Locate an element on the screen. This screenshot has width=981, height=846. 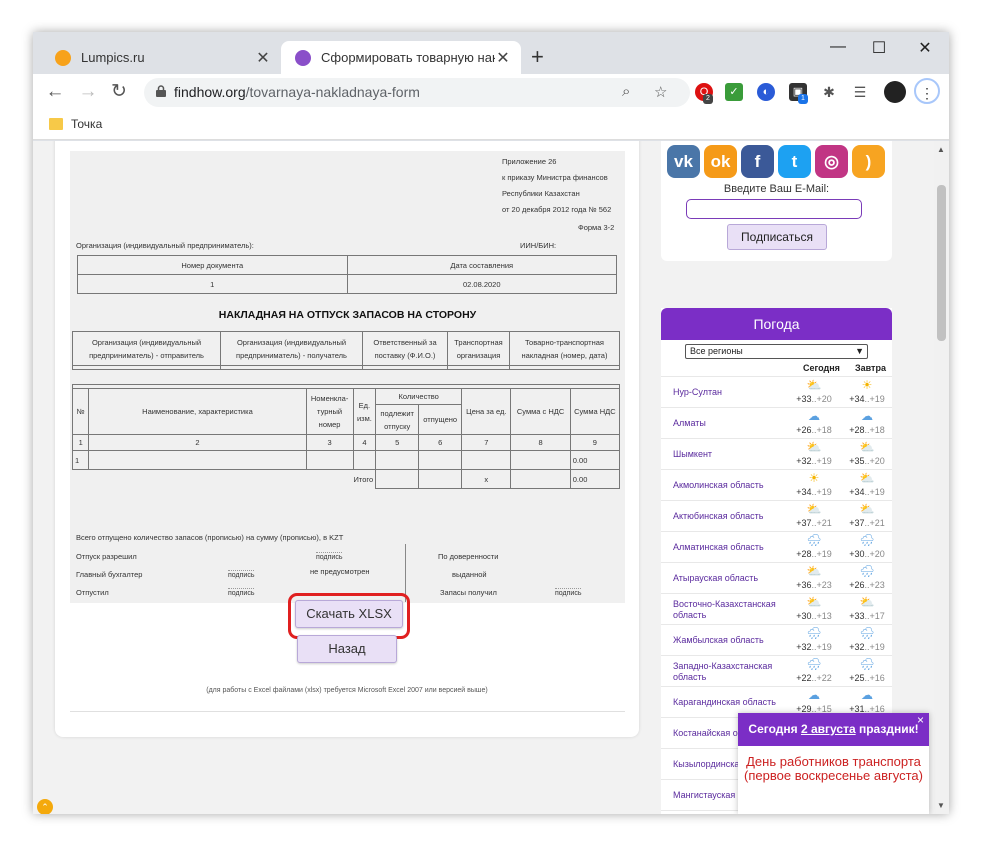
scroll-down-icon: ▼ is located at coordinates (941, 805).